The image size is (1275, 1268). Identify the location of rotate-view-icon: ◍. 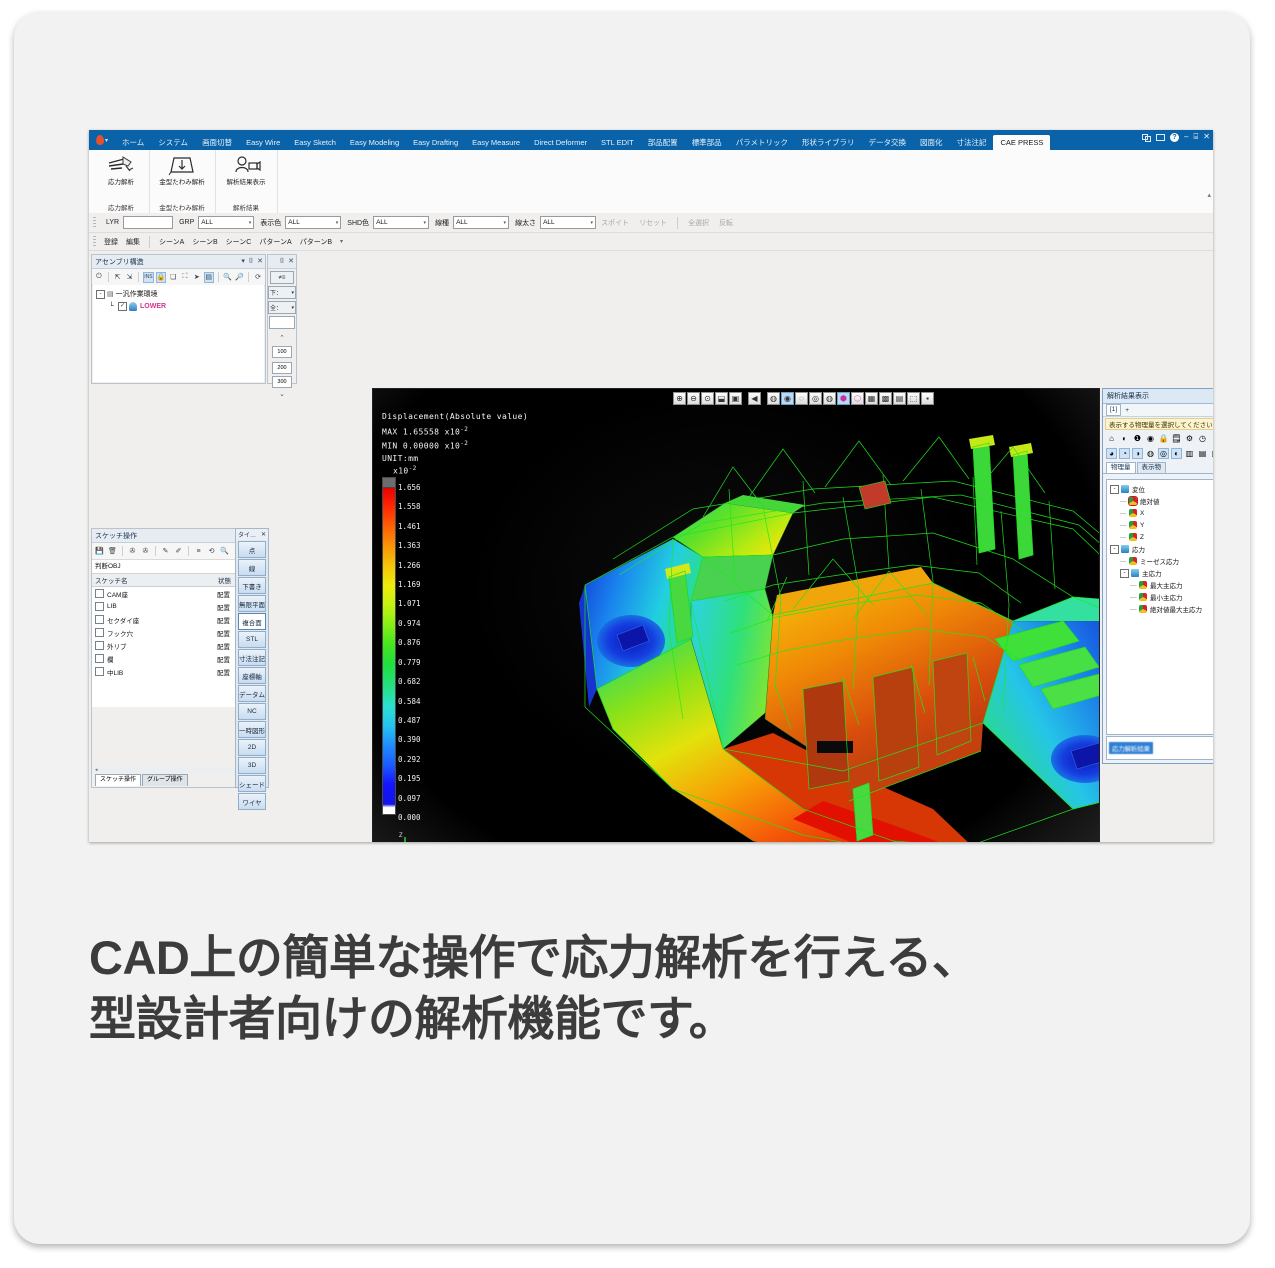
(773, 398).